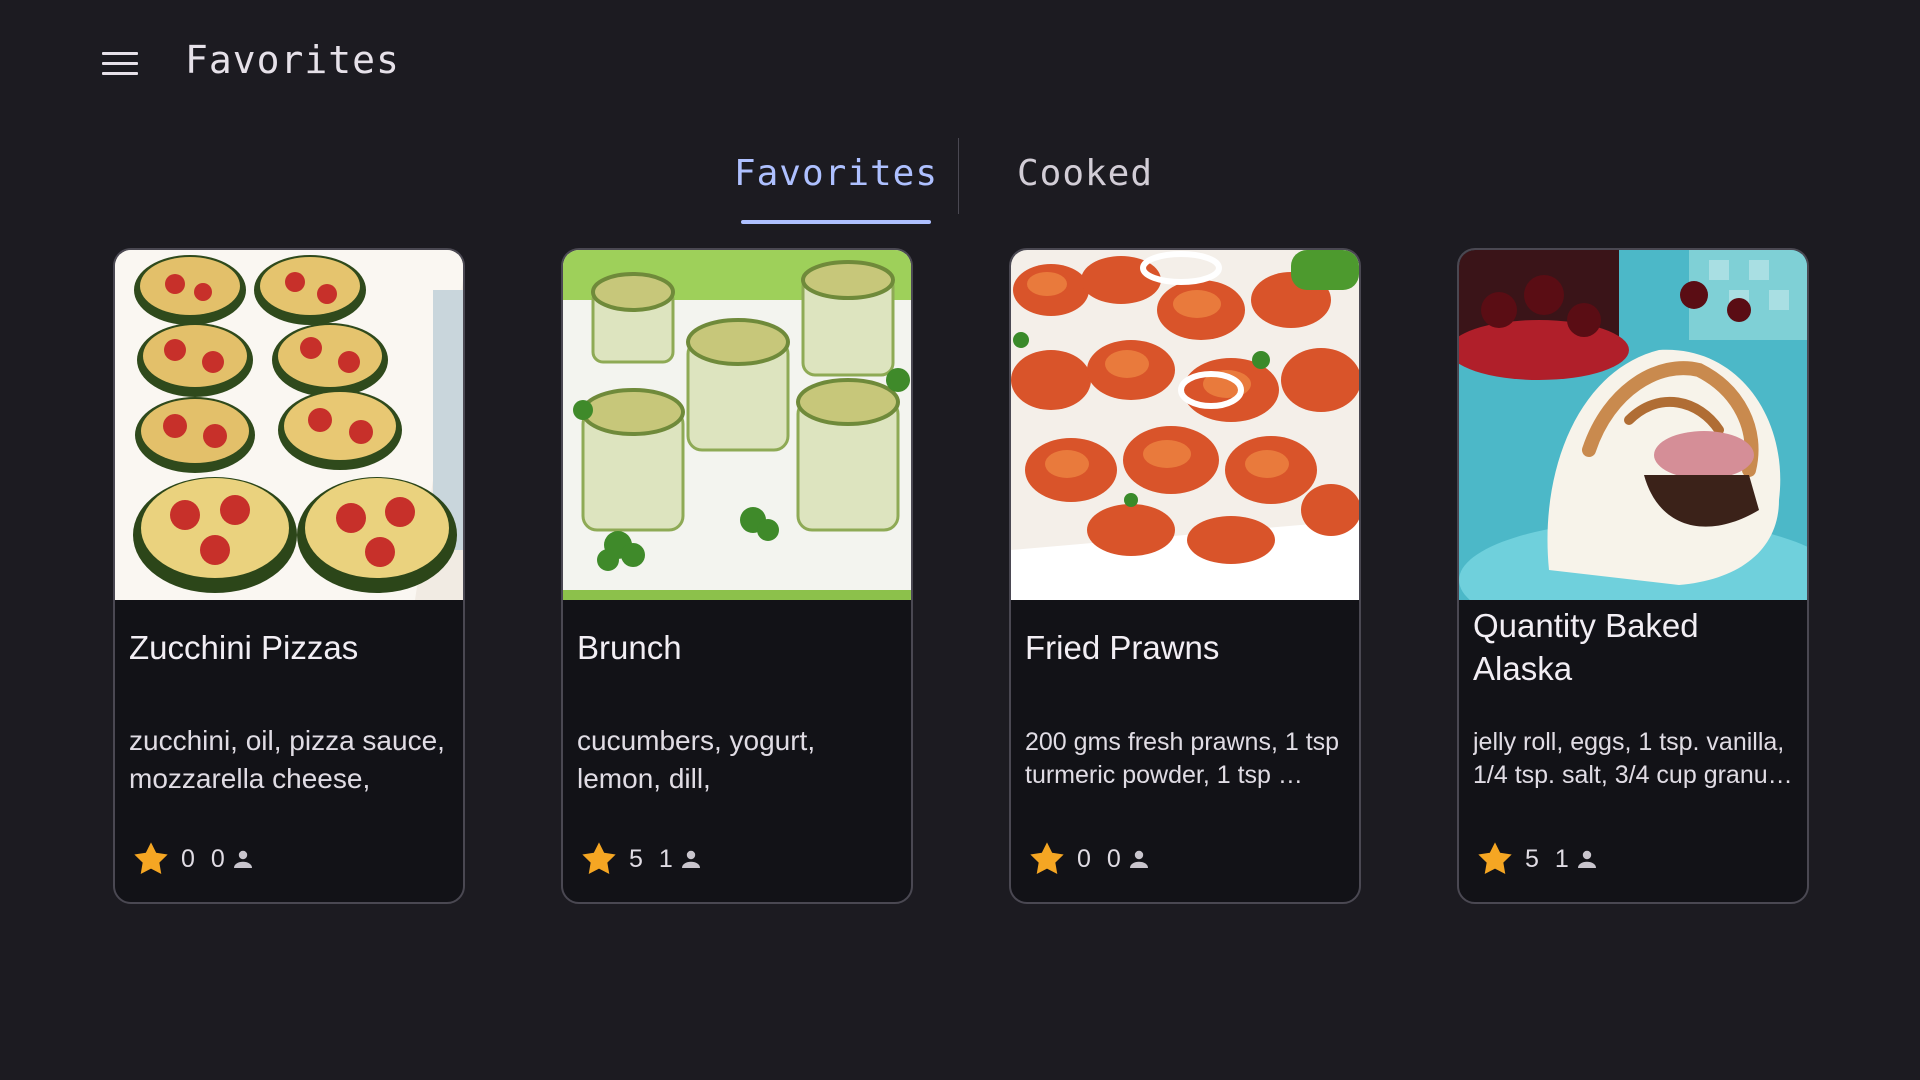  Describe the element at coordinates (958, 176) in the screenshot. I see `tab-divider` at that location.